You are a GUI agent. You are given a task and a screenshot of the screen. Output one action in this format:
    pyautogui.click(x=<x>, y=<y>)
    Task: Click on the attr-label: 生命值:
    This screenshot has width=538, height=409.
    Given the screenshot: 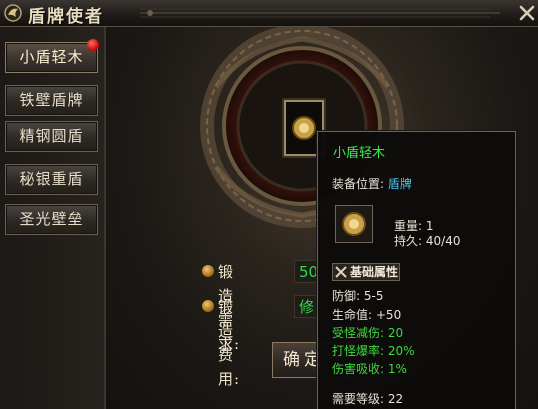 What is the action you would take?
    pyautogui.click(x=352, y=315)
    